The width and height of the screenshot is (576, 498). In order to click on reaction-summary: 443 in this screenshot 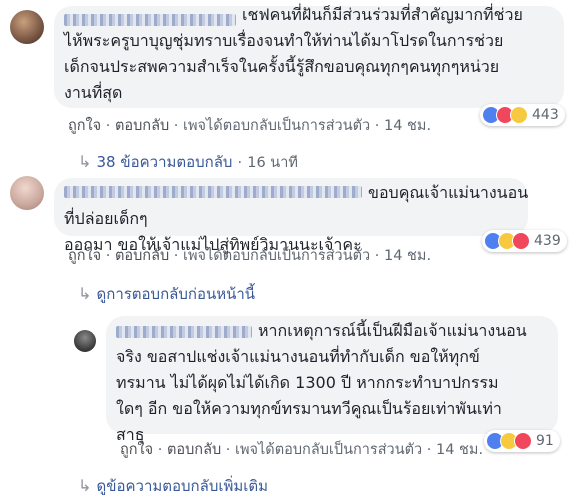, I will do `click(522, 115)`.